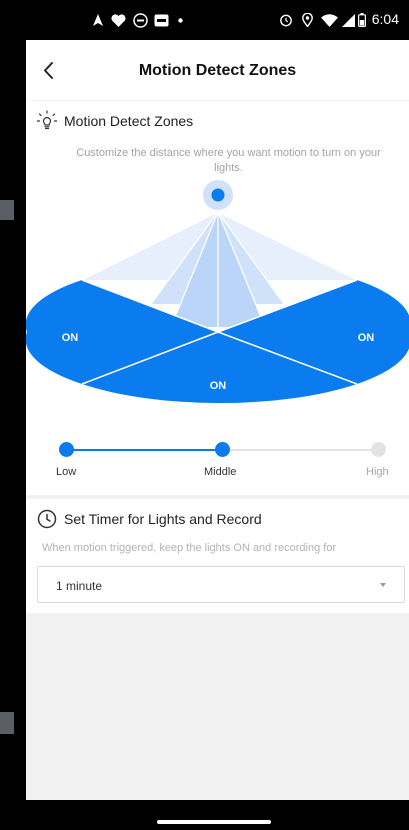 The height and width of the screenshot is (830, 409). I want to click on iheart-icon, so click(118, 20).